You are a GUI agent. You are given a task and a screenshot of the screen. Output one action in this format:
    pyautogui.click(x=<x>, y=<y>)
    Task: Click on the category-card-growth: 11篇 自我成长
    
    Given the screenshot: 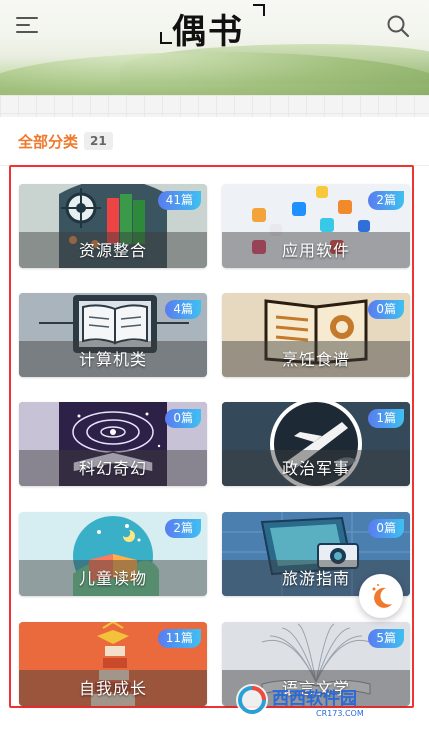 What is the action you would take?
    pyautogui.click(x=113, y=664)
    